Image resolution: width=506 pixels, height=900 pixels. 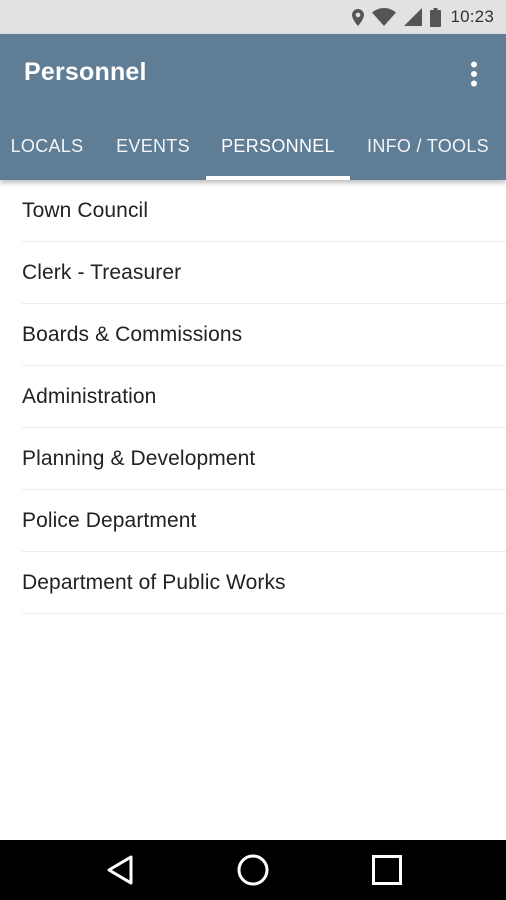 I want to click on tab-label: INFO / TOOLS, so click(x=428, y=146).